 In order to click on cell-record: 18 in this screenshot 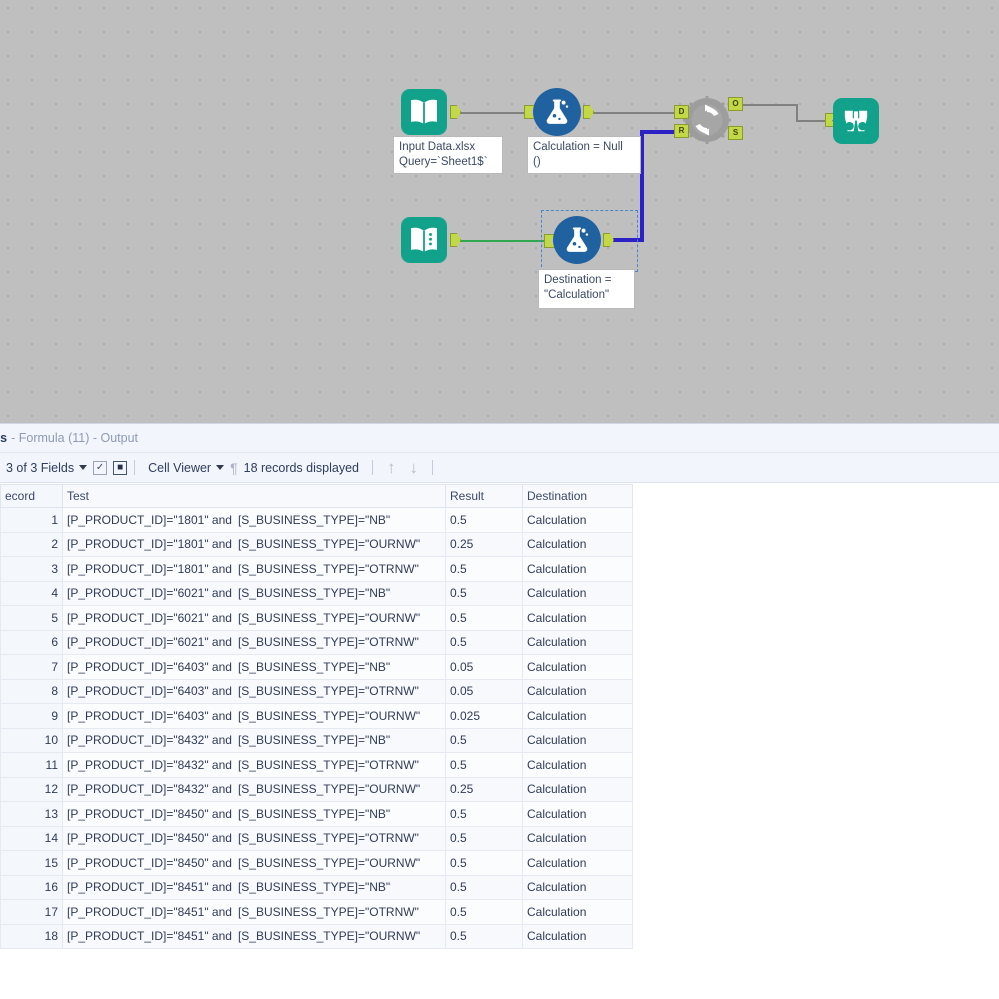, I will do `click(31, 936)`.